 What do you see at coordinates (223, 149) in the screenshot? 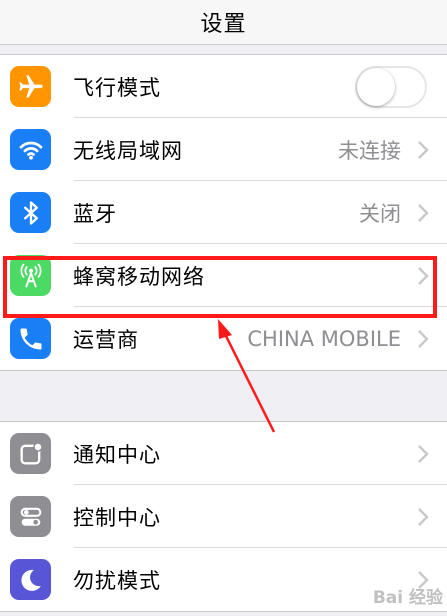
I see `settings-row-wifi: 无线局域网 未连接` at bounding box center [223, 149].